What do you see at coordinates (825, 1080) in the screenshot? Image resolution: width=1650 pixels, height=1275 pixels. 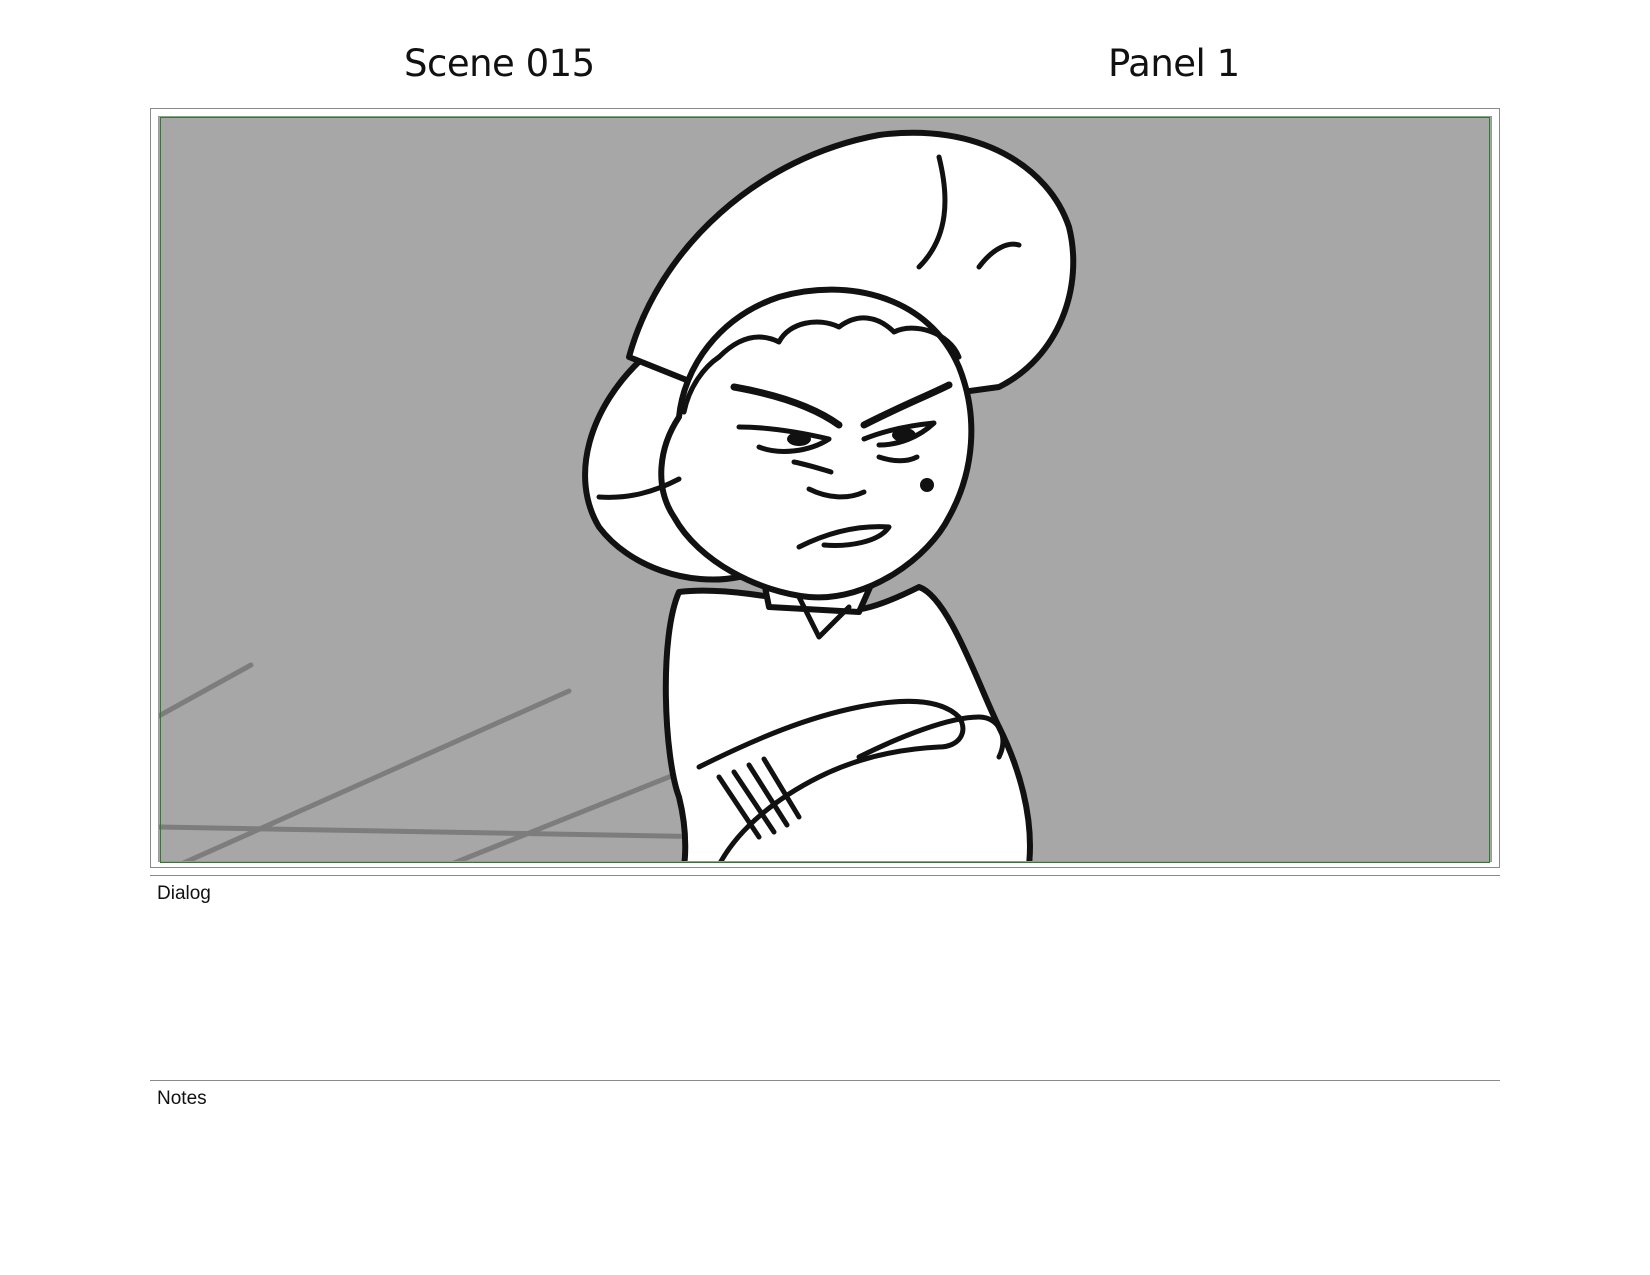 I see `notes-divider` at bounding box center [825, 1080].